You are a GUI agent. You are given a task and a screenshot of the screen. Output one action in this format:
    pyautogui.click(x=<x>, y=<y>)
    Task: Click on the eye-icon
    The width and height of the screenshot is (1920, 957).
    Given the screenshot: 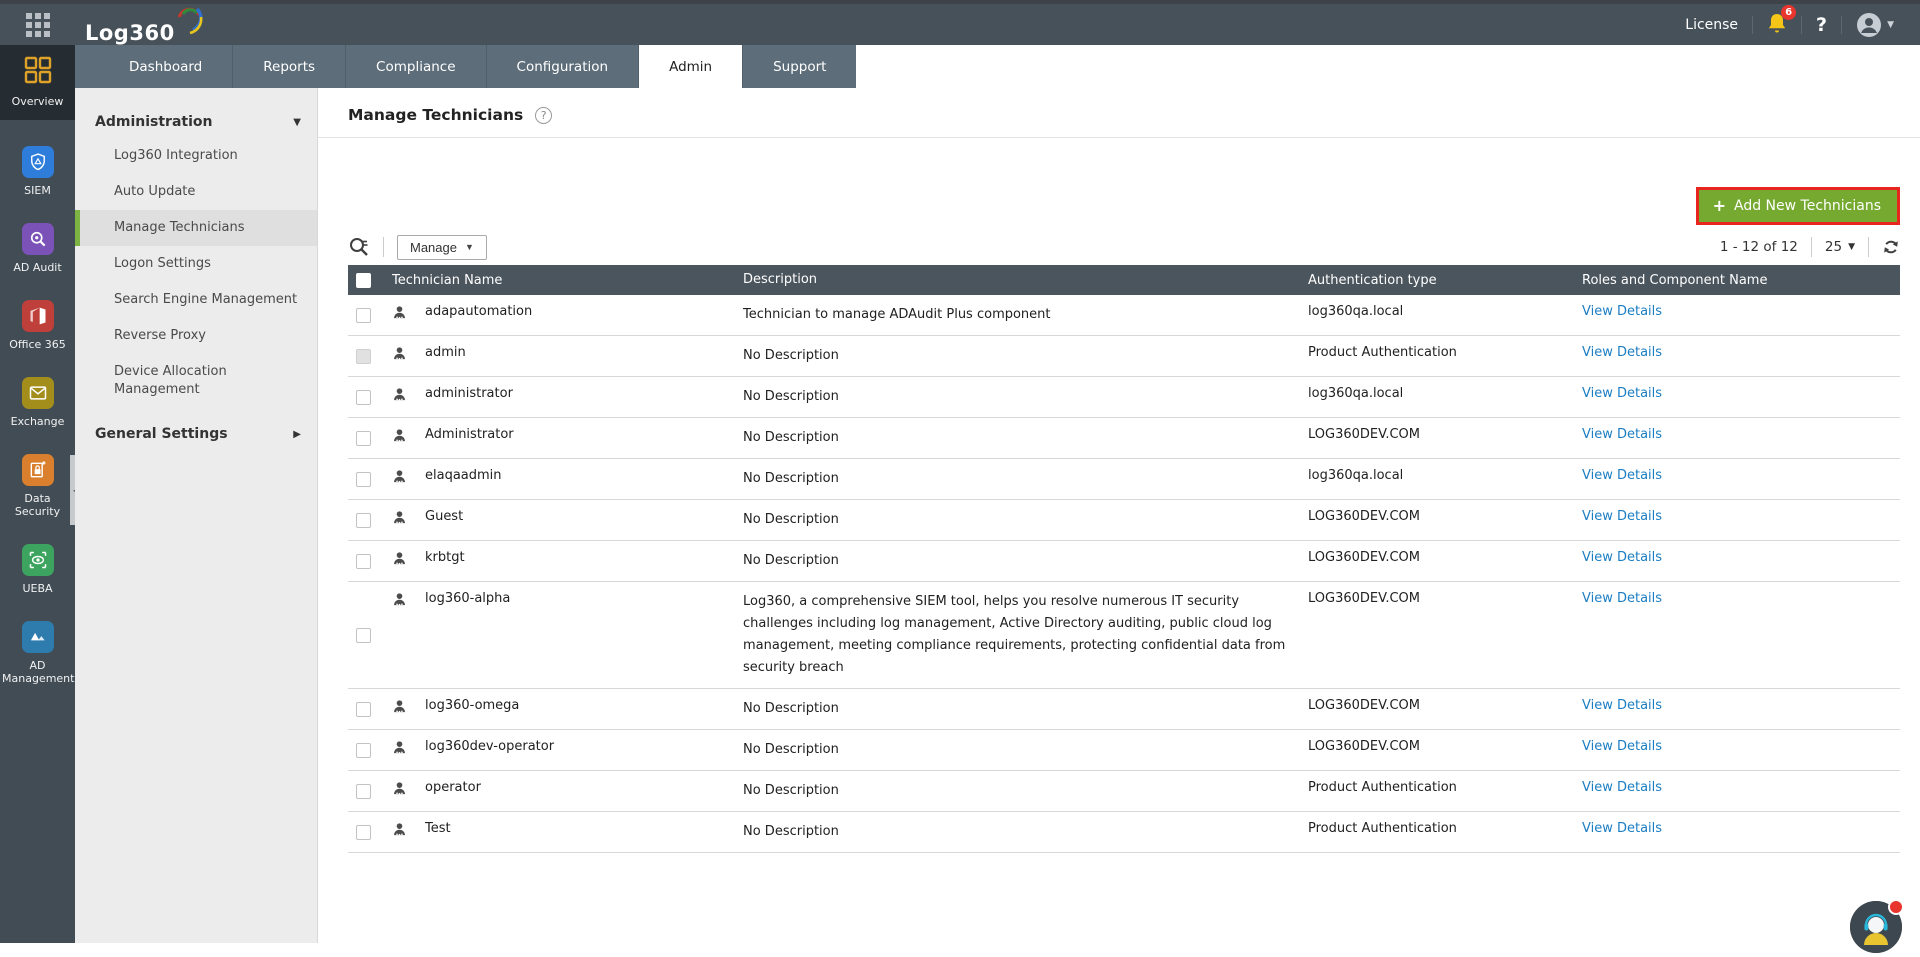 What is the action you would take?
    pyautogui.click(x=38, y=560)
    